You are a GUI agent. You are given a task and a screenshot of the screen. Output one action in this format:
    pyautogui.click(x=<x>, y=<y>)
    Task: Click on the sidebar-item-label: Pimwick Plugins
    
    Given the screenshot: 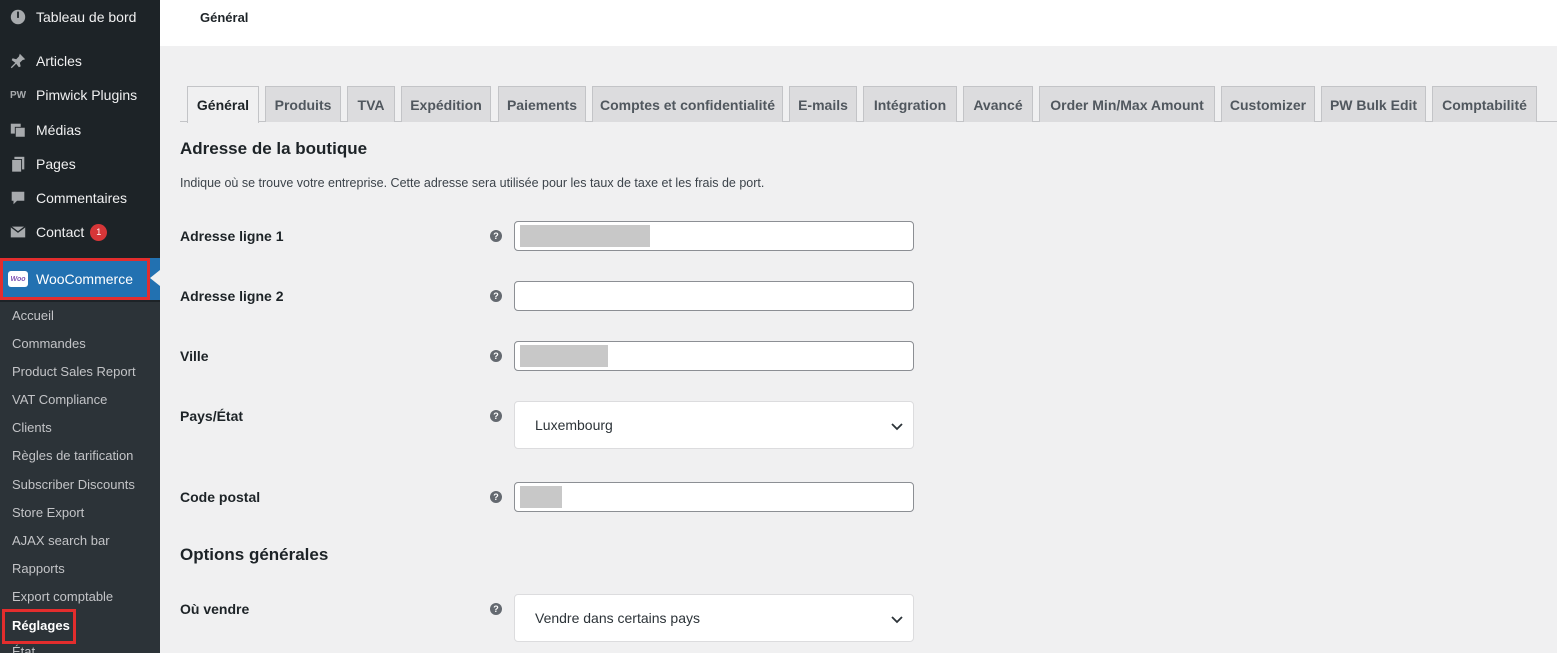 What is the action you would take?
    pyautogui.click(x=87, y=95)
    